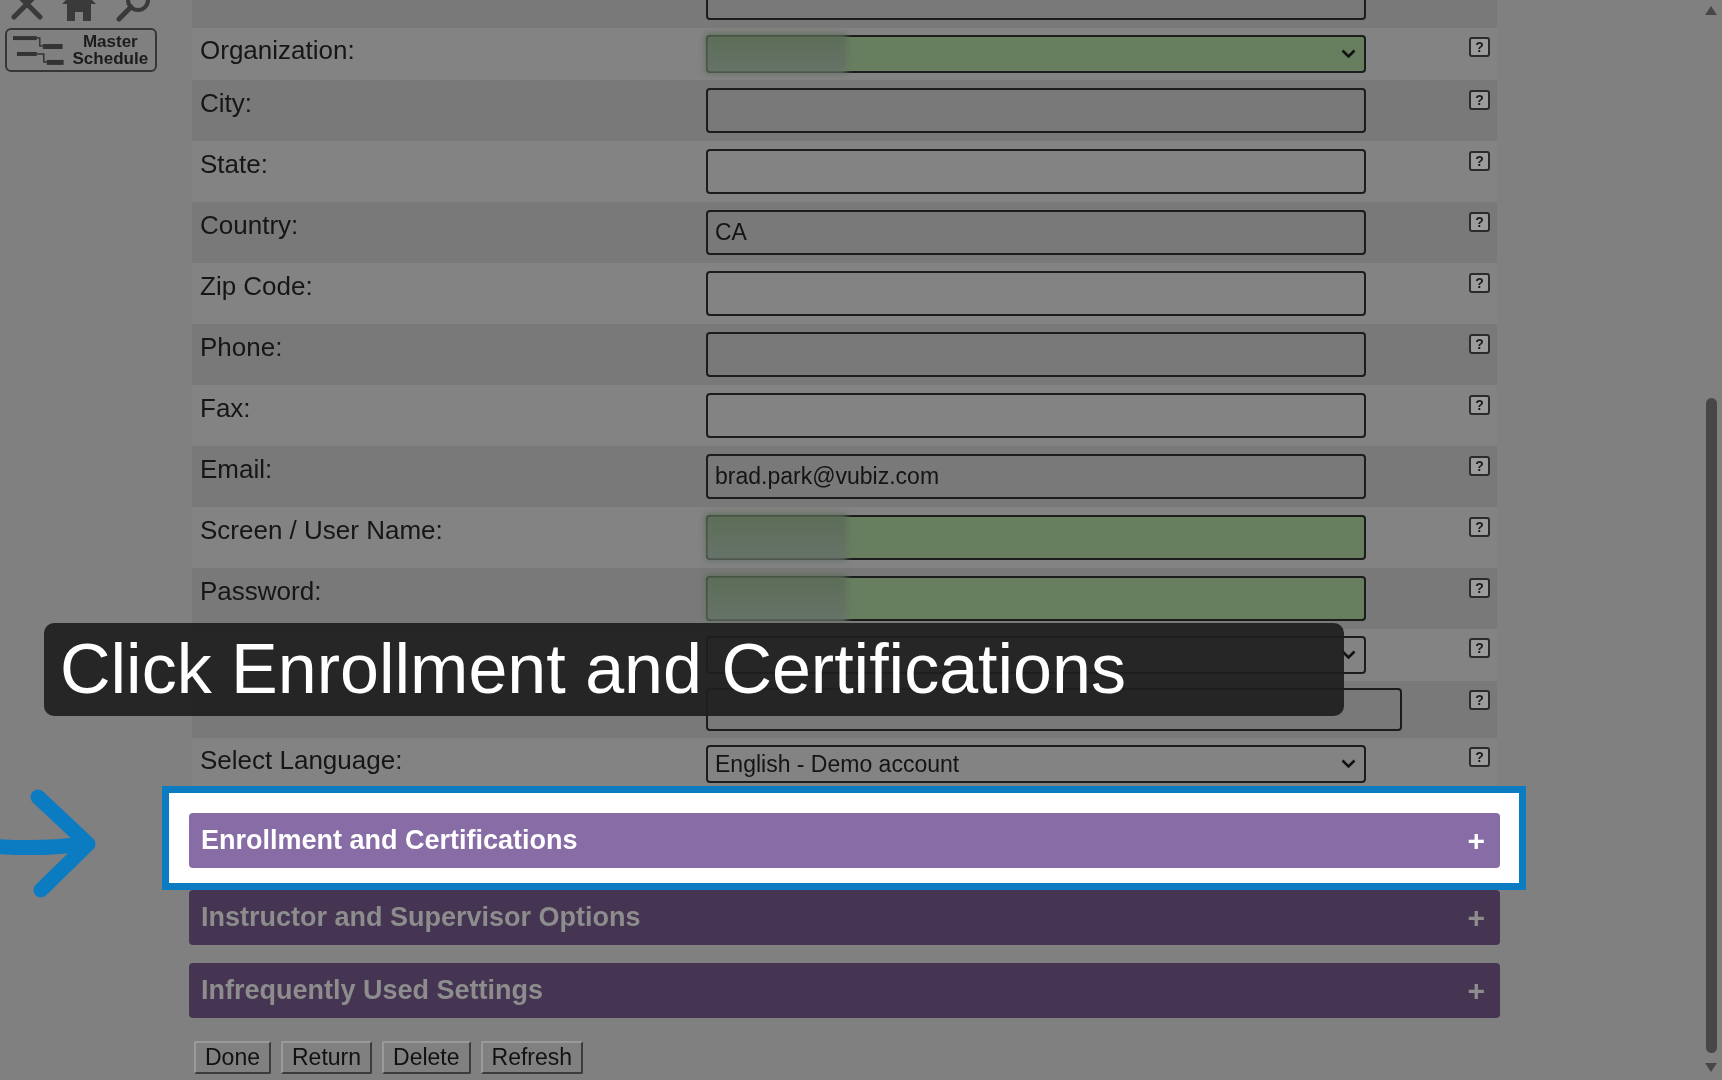 This screenshot has height=1080, width=1722. Describe the element at coordinates (241, 347) in the screenshot. I see `field-label: Phone:` at that location.